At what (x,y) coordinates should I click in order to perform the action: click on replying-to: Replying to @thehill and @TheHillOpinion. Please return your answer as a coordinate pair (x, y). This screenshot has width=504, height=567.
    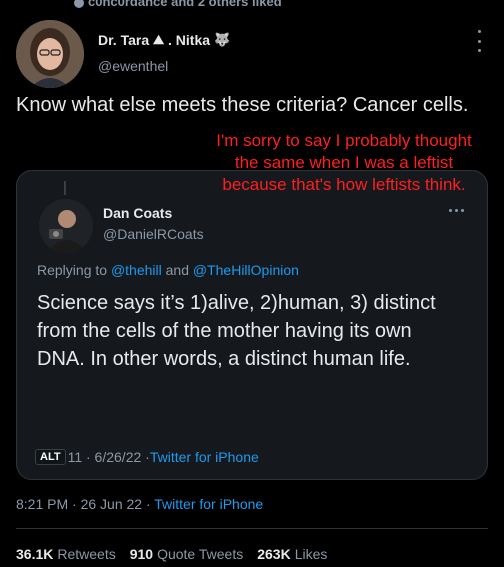
    Looking at the image, I should click on (168, 270).